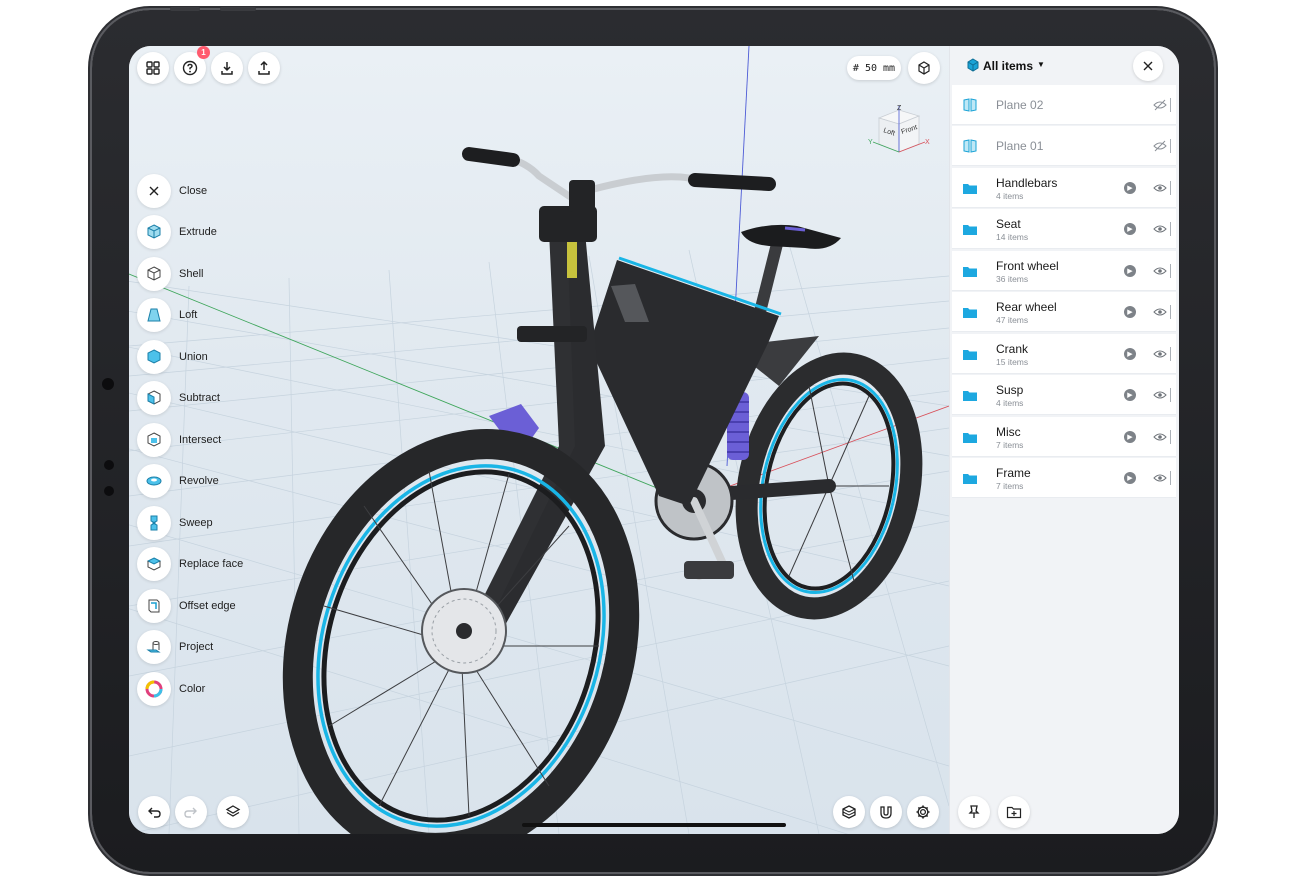 The height and width of the screenshot is (884, 1306). I want to click on materials-button, so click(849, 812).